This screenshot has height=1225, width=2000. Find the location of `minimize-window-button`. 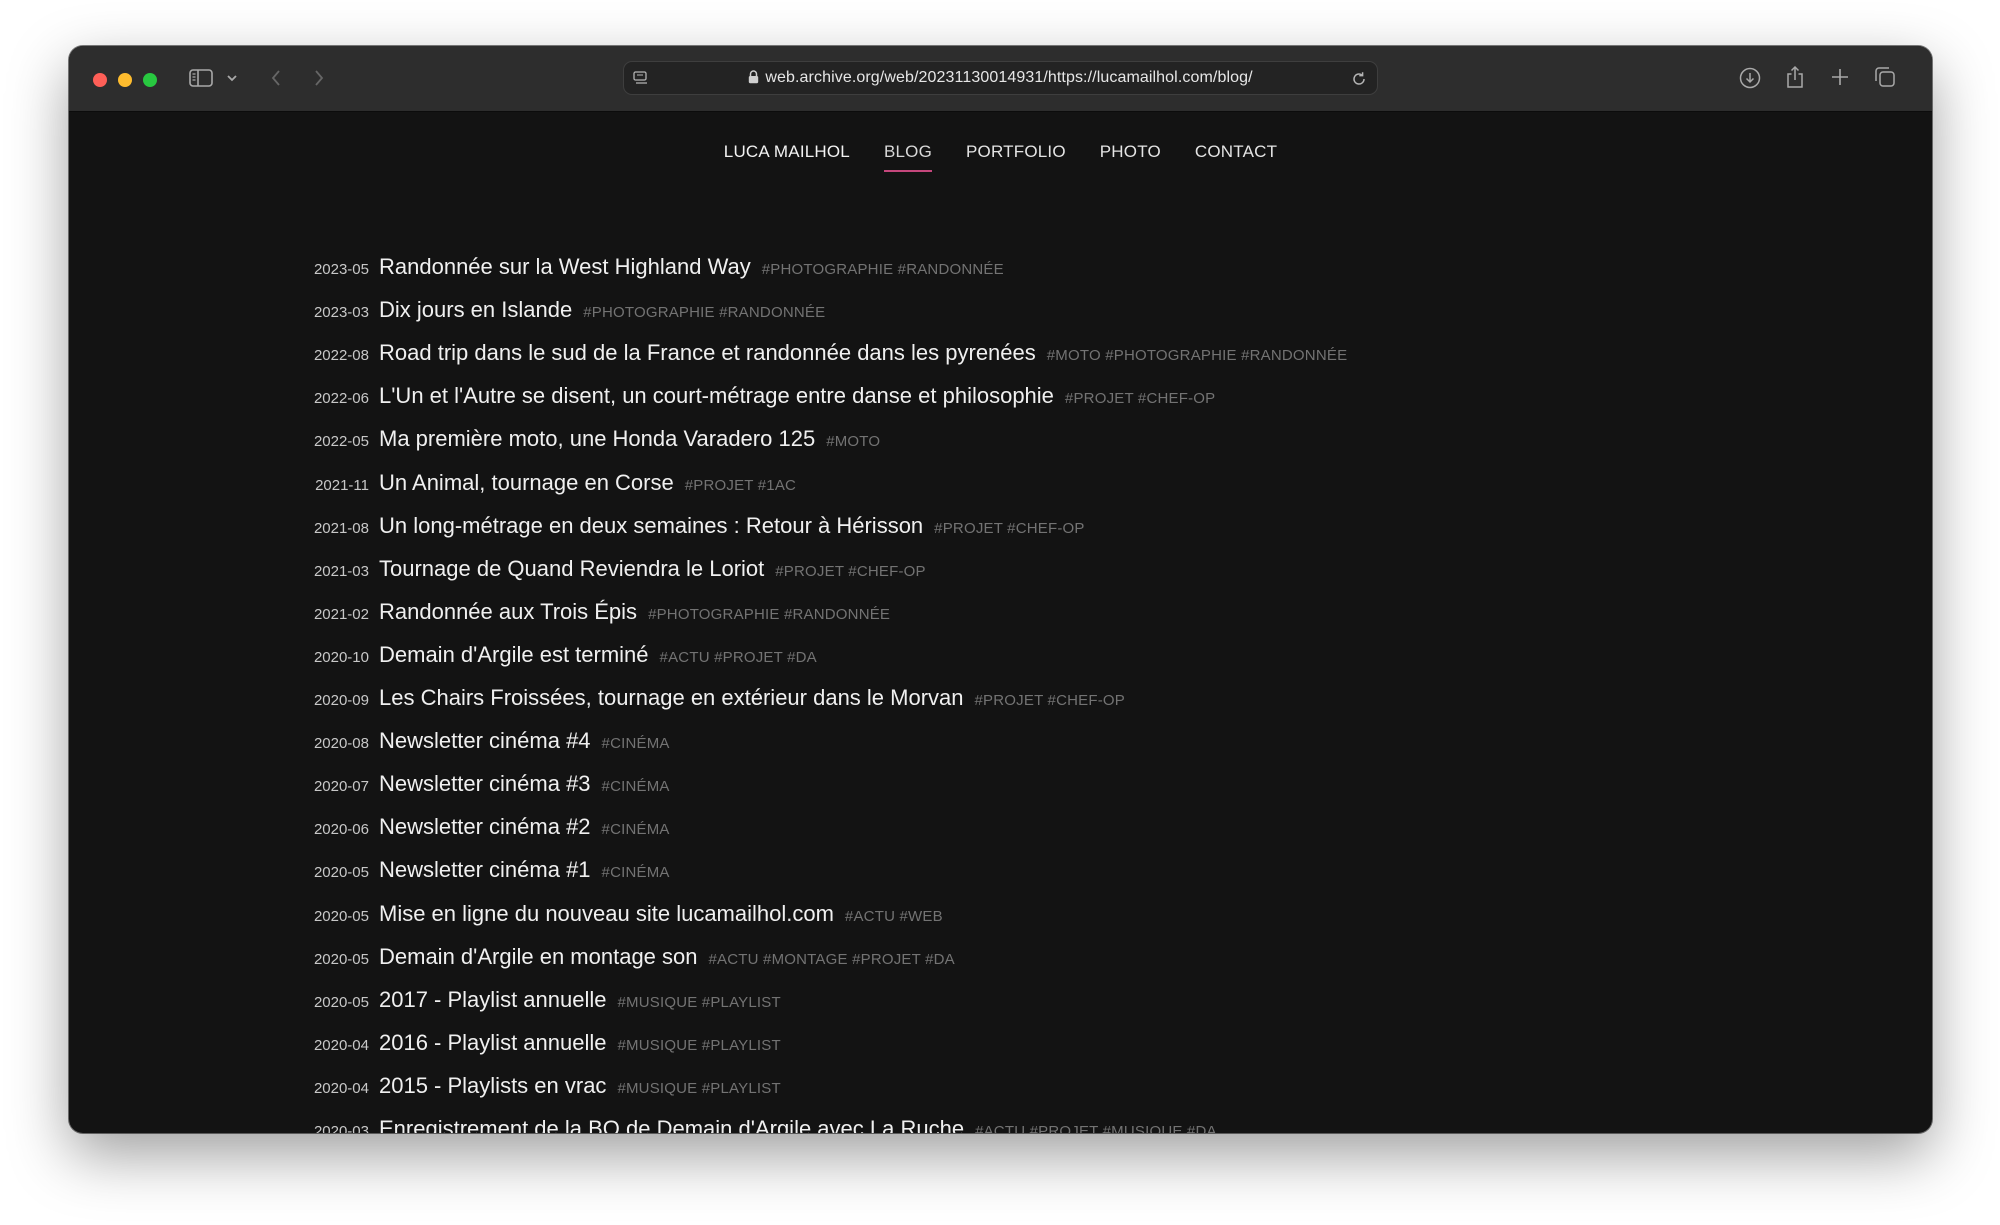

minimize-window-button is located at coordinates (125, 80).